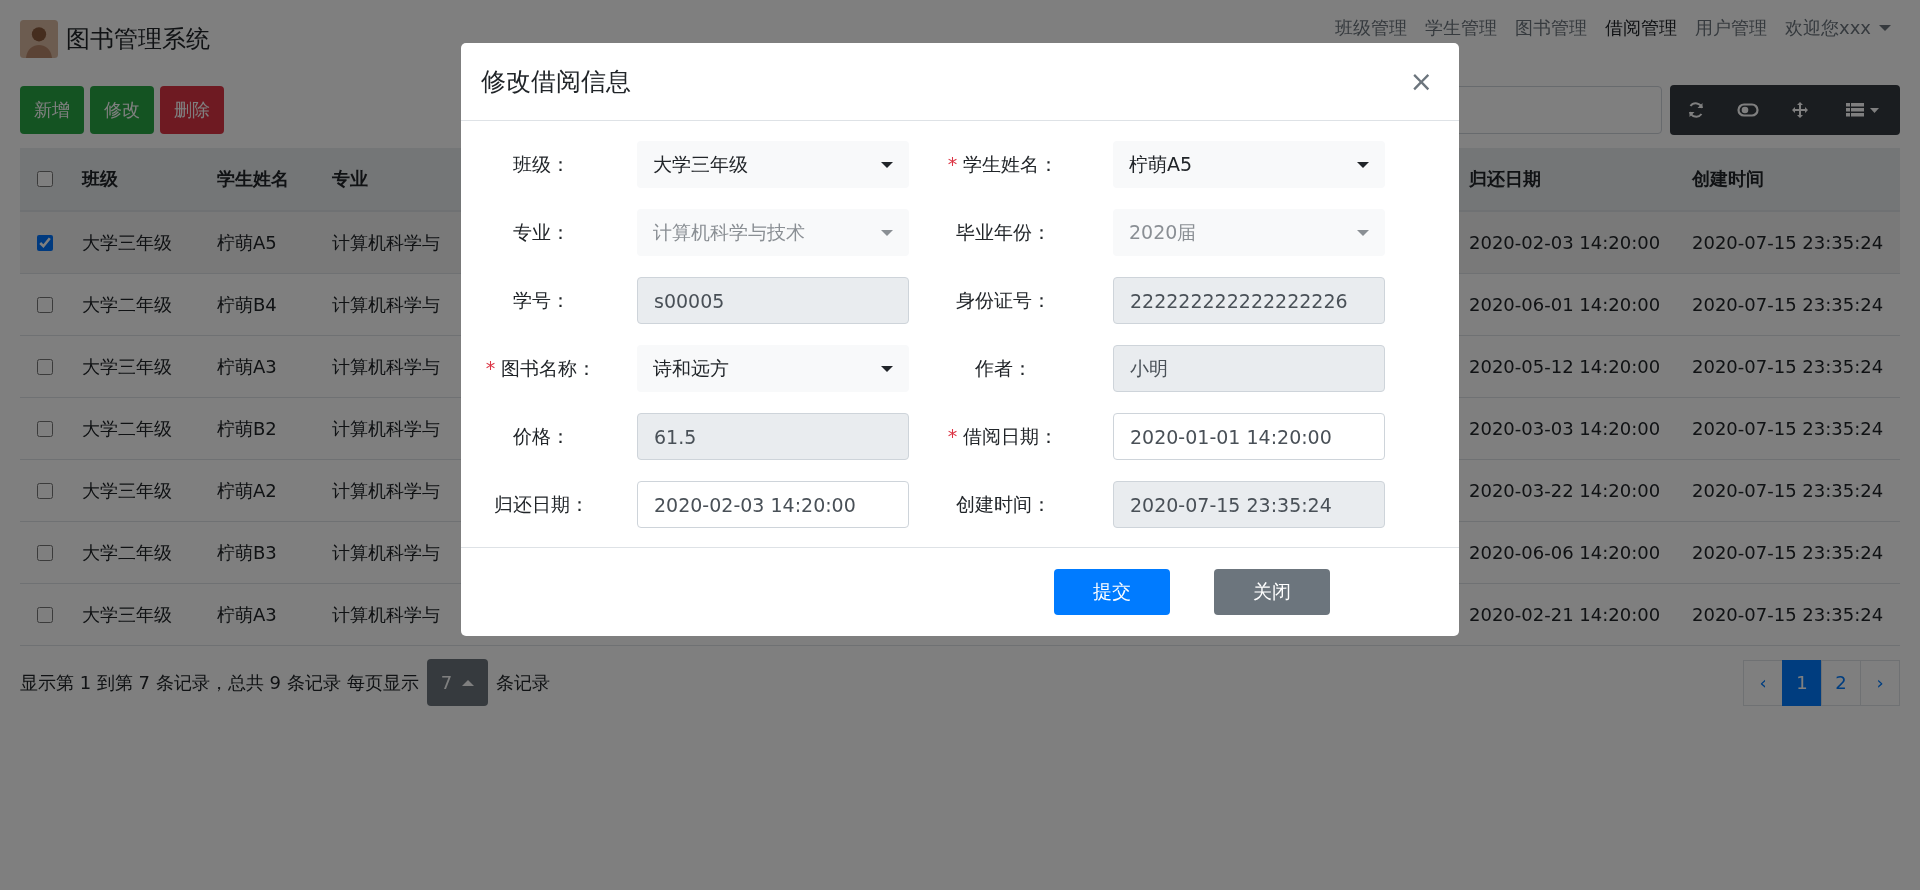 Image resolution: width=1920 pixels, height=890 pixels. What do you see at coordinates (1003, 232) in the screenshot?
I see `field-label: 毕业年份：` at bounding box center [1003, 232].